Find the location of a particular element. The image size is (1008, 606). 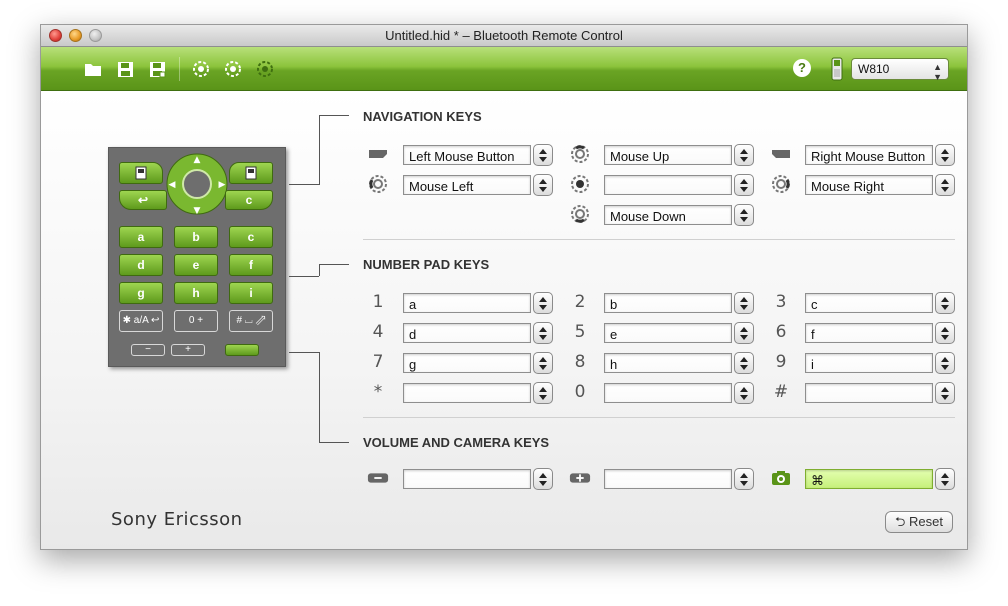

keypad-key: e is located at coordinates (196, 265).